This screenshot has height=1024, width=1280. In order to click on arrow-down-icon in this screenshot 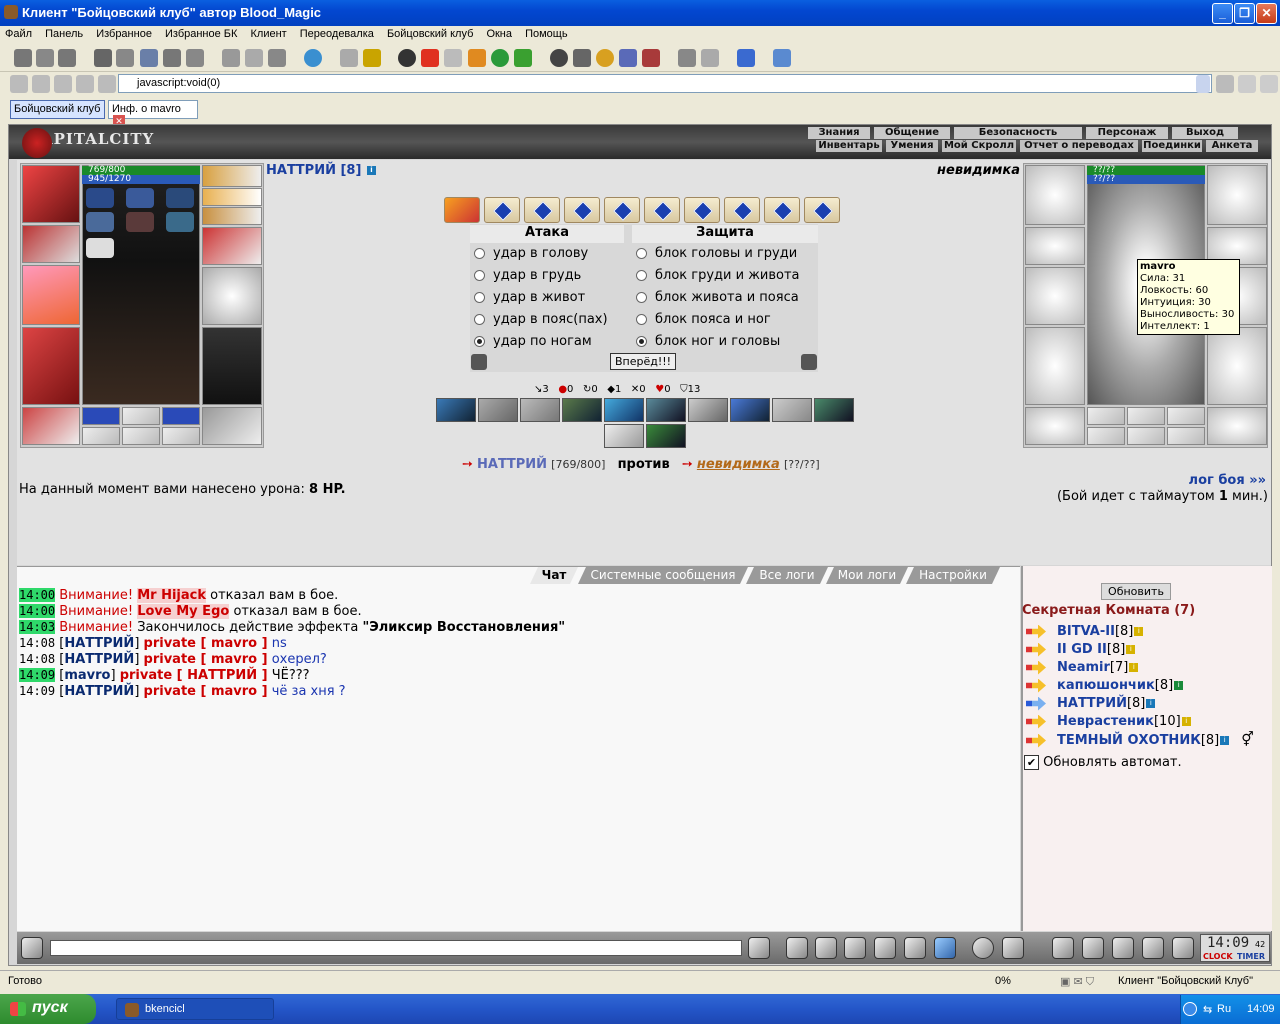, I will do `click(523, 58)`.